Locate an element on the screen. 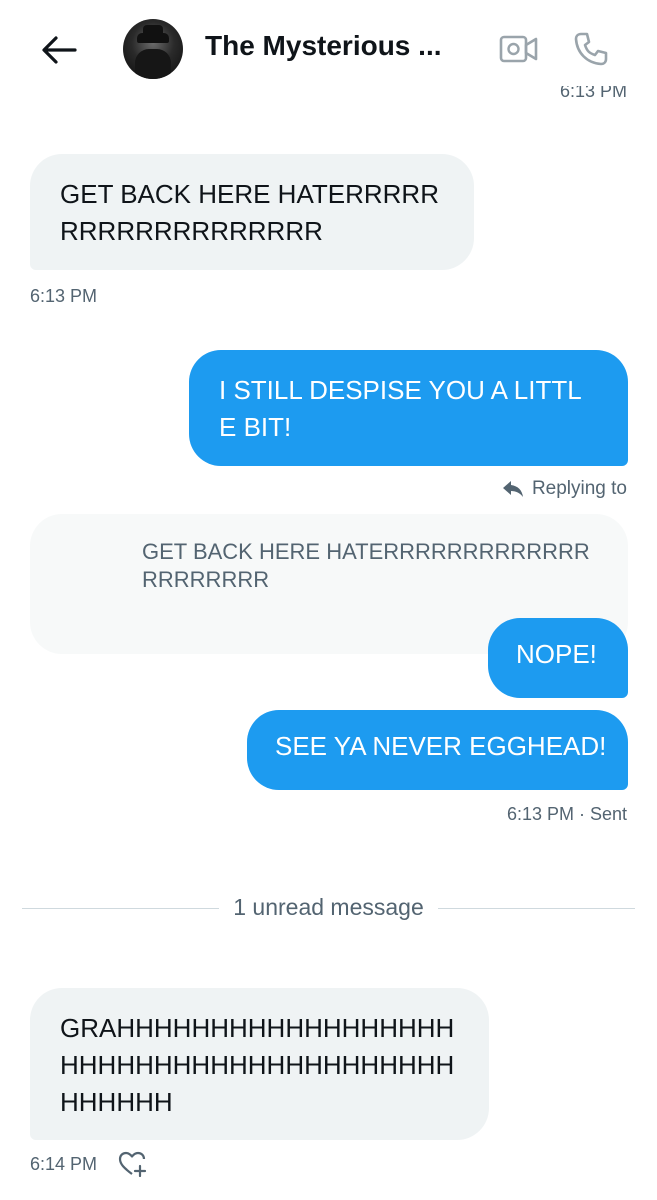 Image resolution: width=657 pixels, height=1200 pixels. reply-arrow-icon is located at coordinates (512, 489).